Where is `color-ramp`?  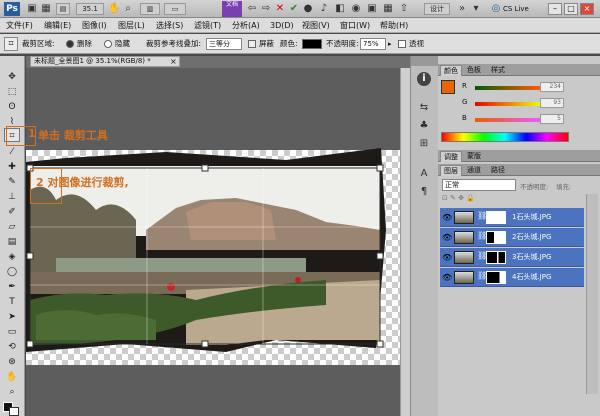 color-ramp is located at coordinates (505, 137).